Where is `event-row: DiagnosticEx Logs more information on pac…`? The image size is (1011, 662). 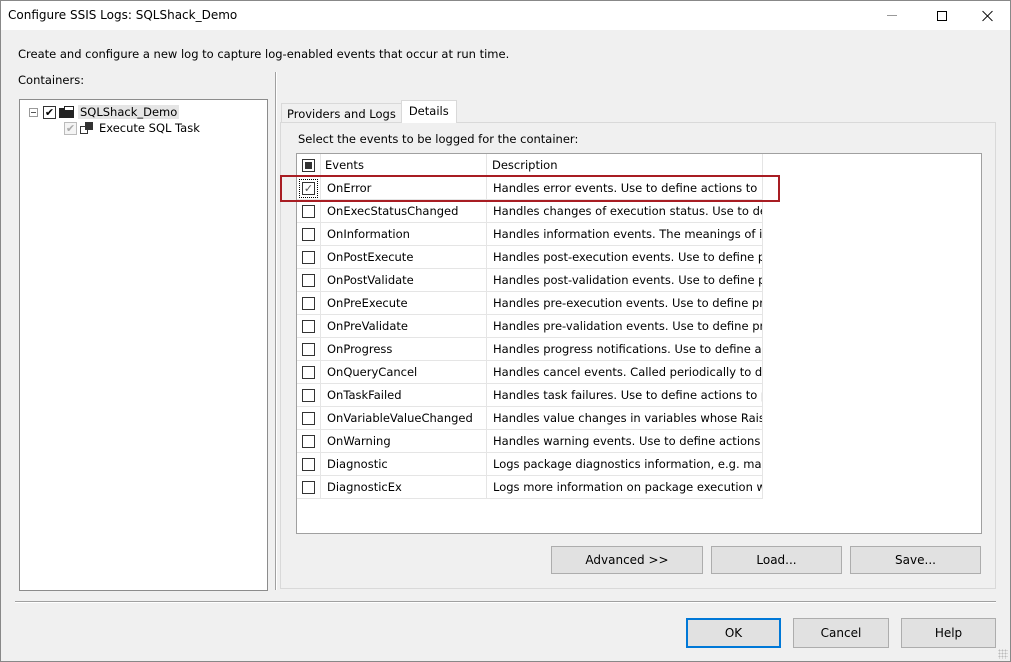
event-row: DiagnosticEx Logs more information on pac… is located at coordinates (530, 487).